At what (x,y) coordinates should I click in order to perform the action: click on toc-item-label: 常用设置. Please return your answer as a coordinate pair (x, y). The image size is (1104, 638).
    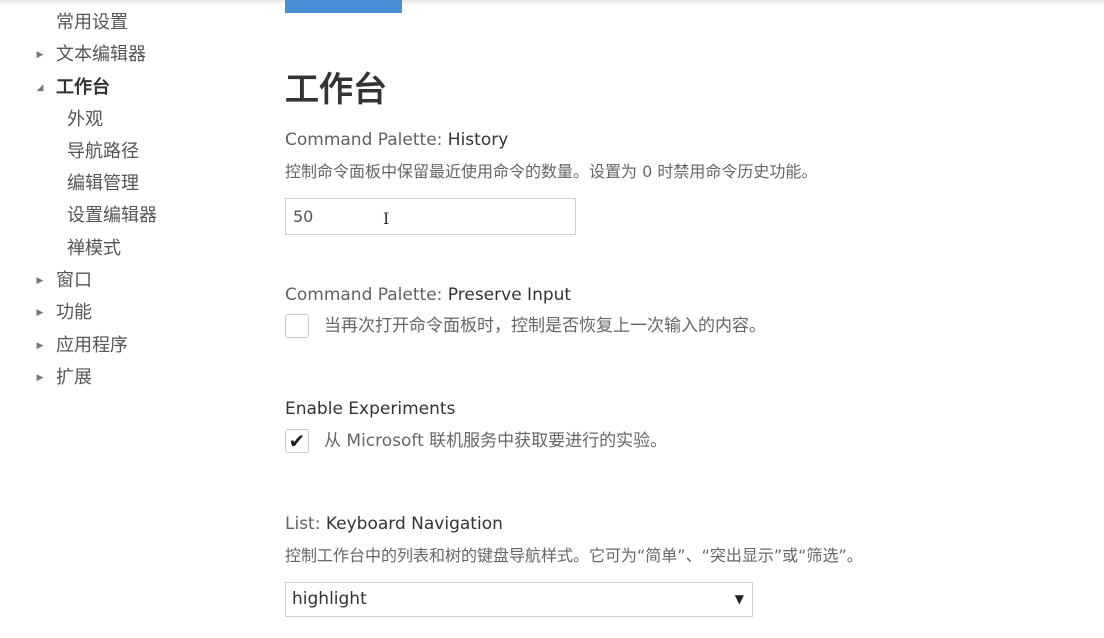
    Looking at the image, I should click on (92, 22).